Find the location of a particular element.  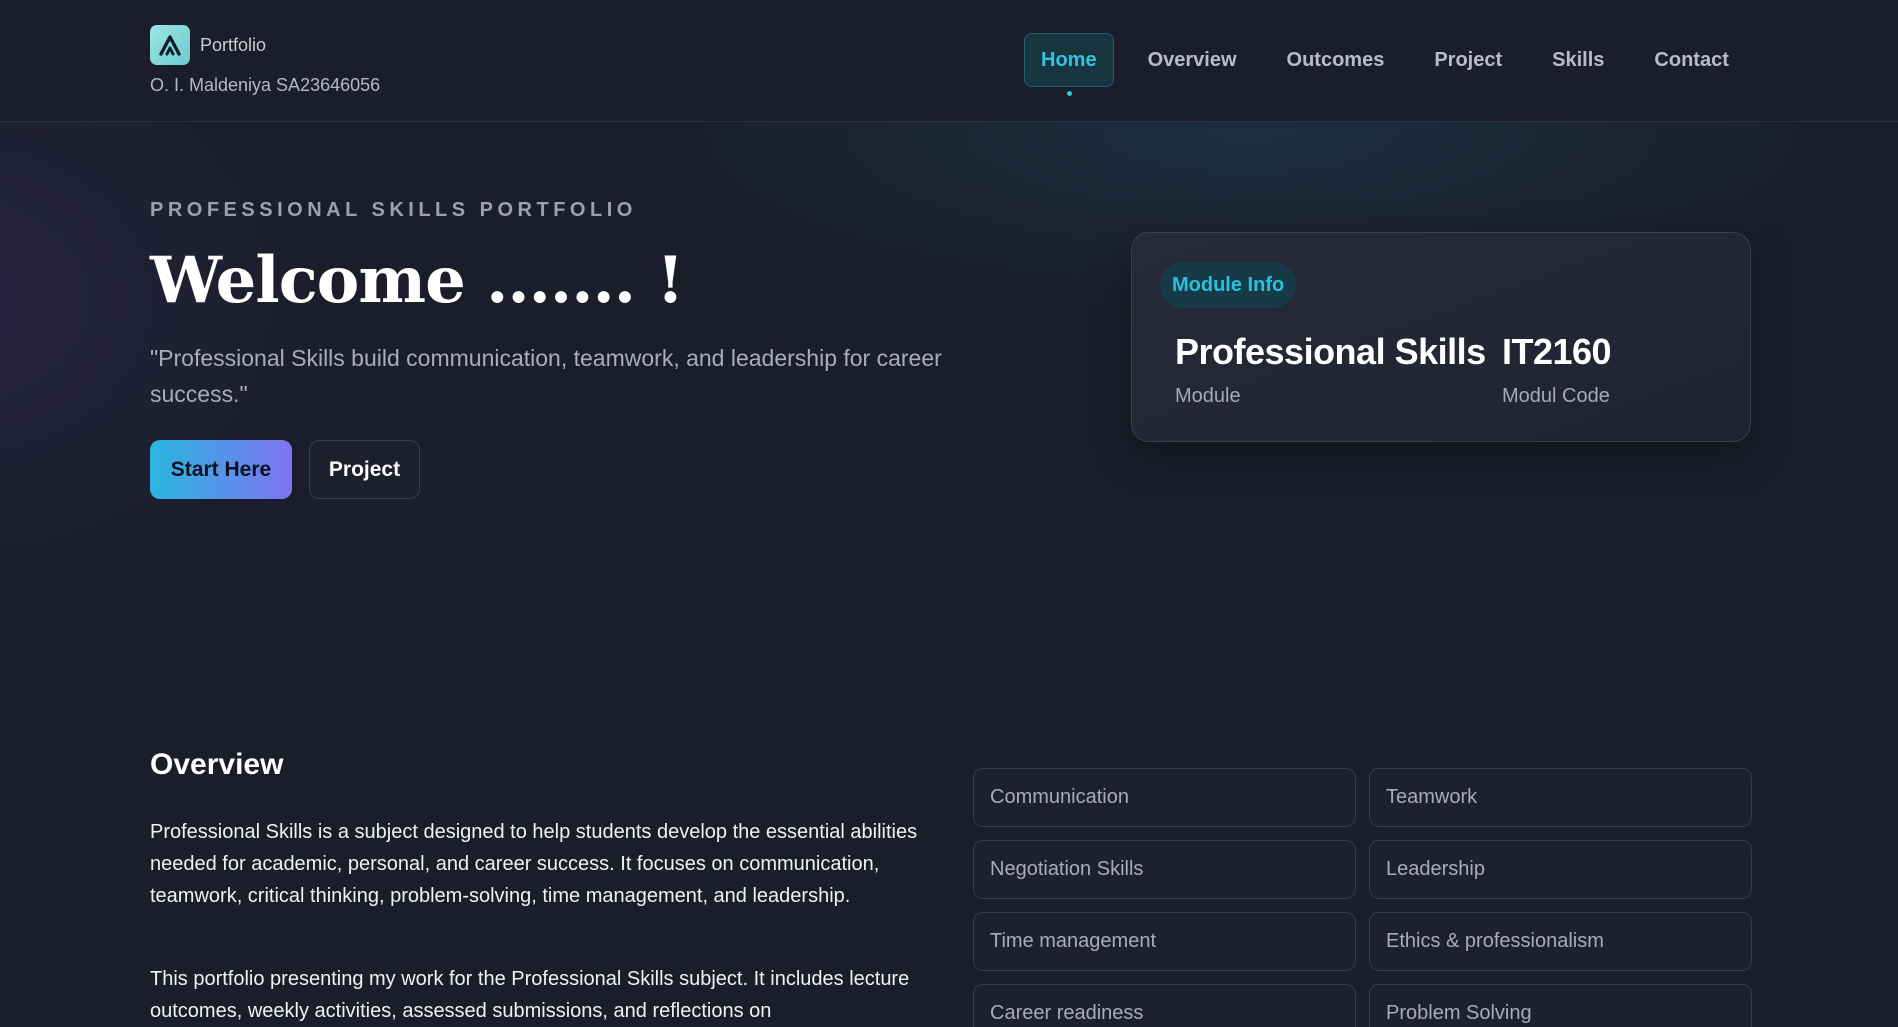

module-info-badge: Module Info is located at coordinates (1228, 285).